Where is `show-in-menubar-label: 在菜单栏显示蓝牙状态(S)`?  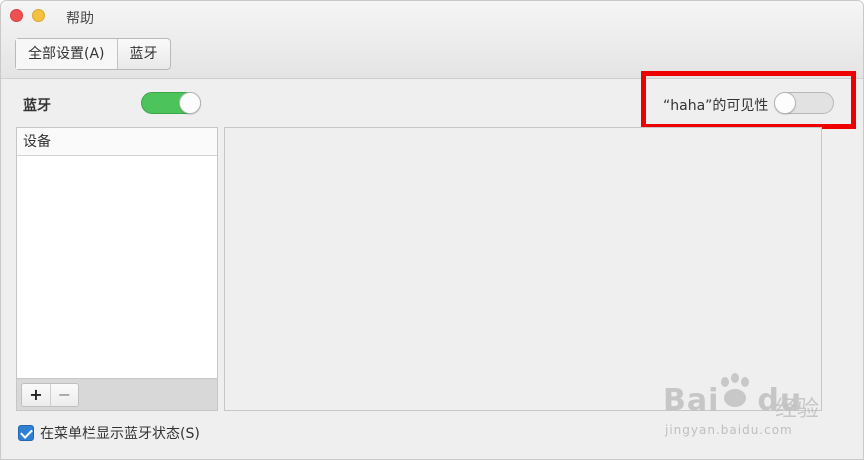 show-in-menubar-label: 在菜单栏显示蓝牙状态(S) is located at coordinates (120, 434).